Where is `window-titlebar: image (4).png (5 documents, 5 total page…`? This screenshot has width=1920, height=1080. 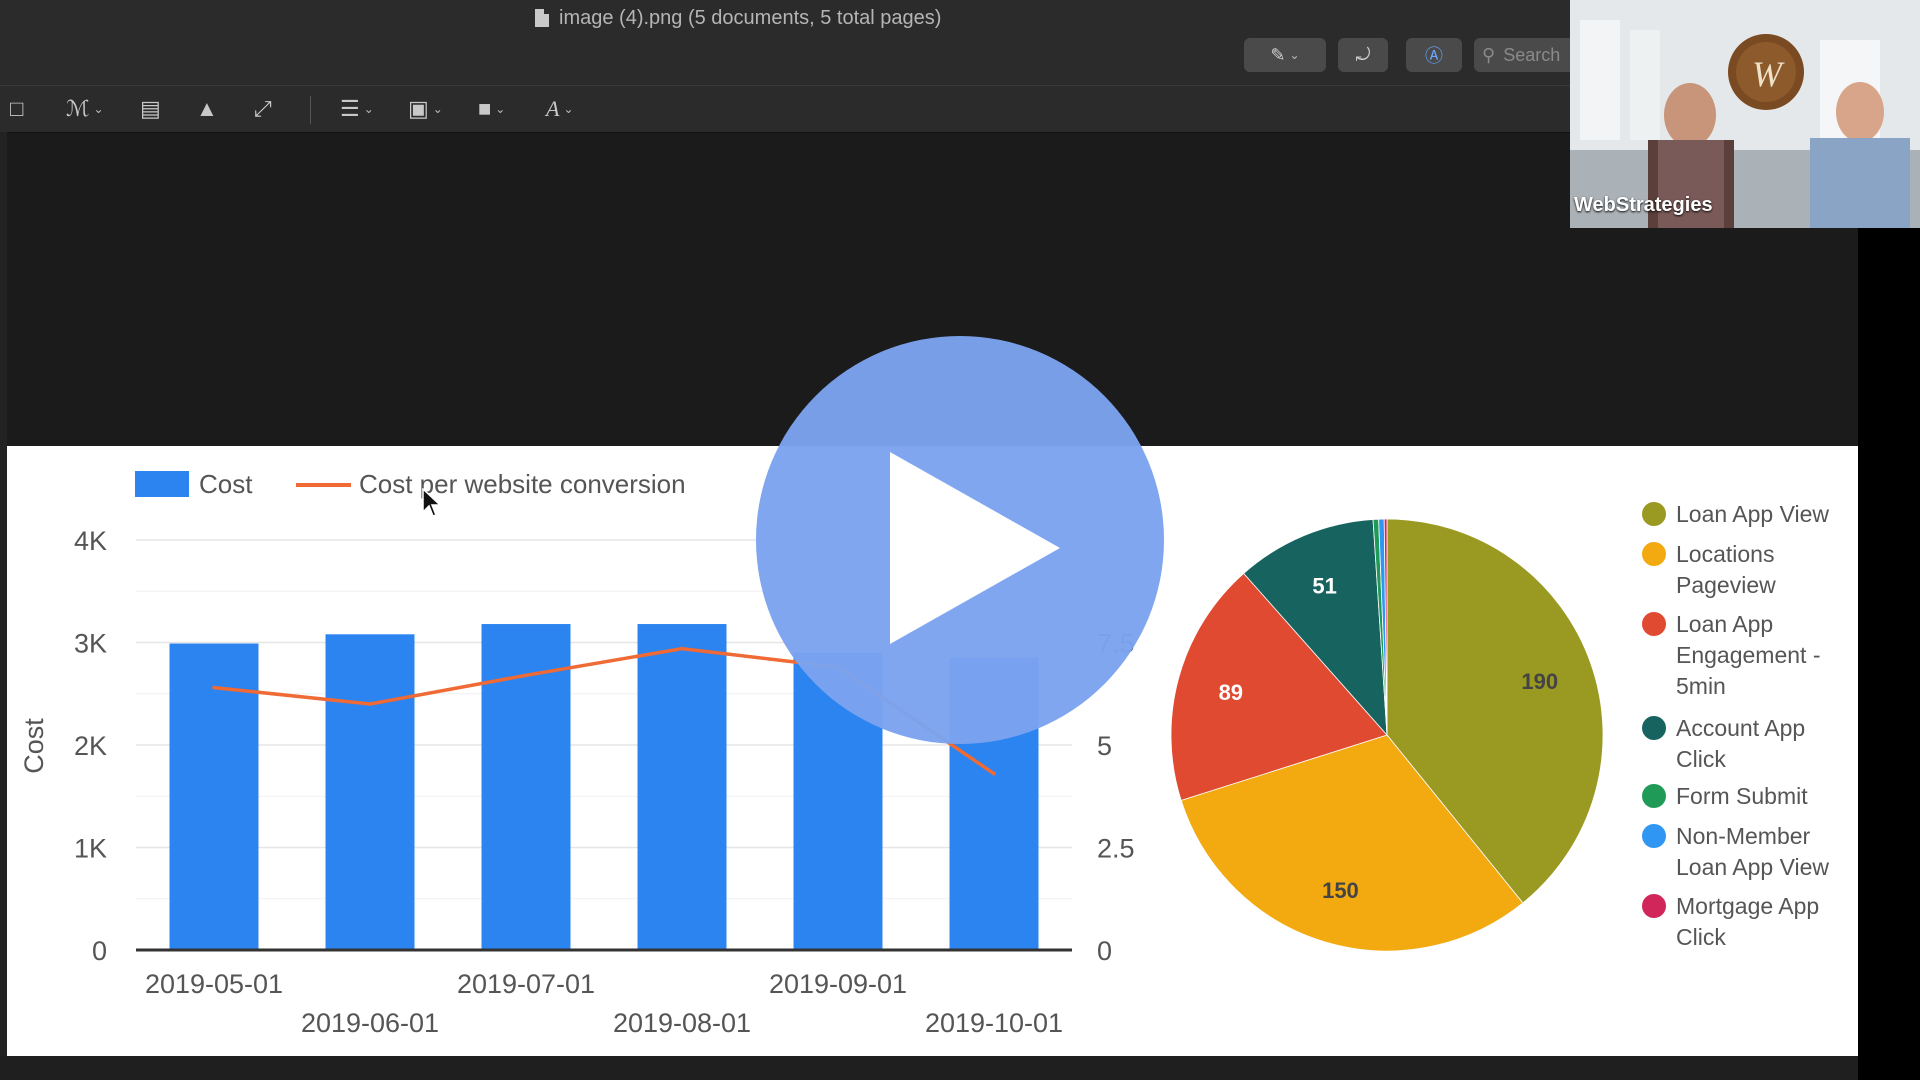
window-titlebar: image (4).png (5 documents, 5 total page… is located at coordinates (785, 43).